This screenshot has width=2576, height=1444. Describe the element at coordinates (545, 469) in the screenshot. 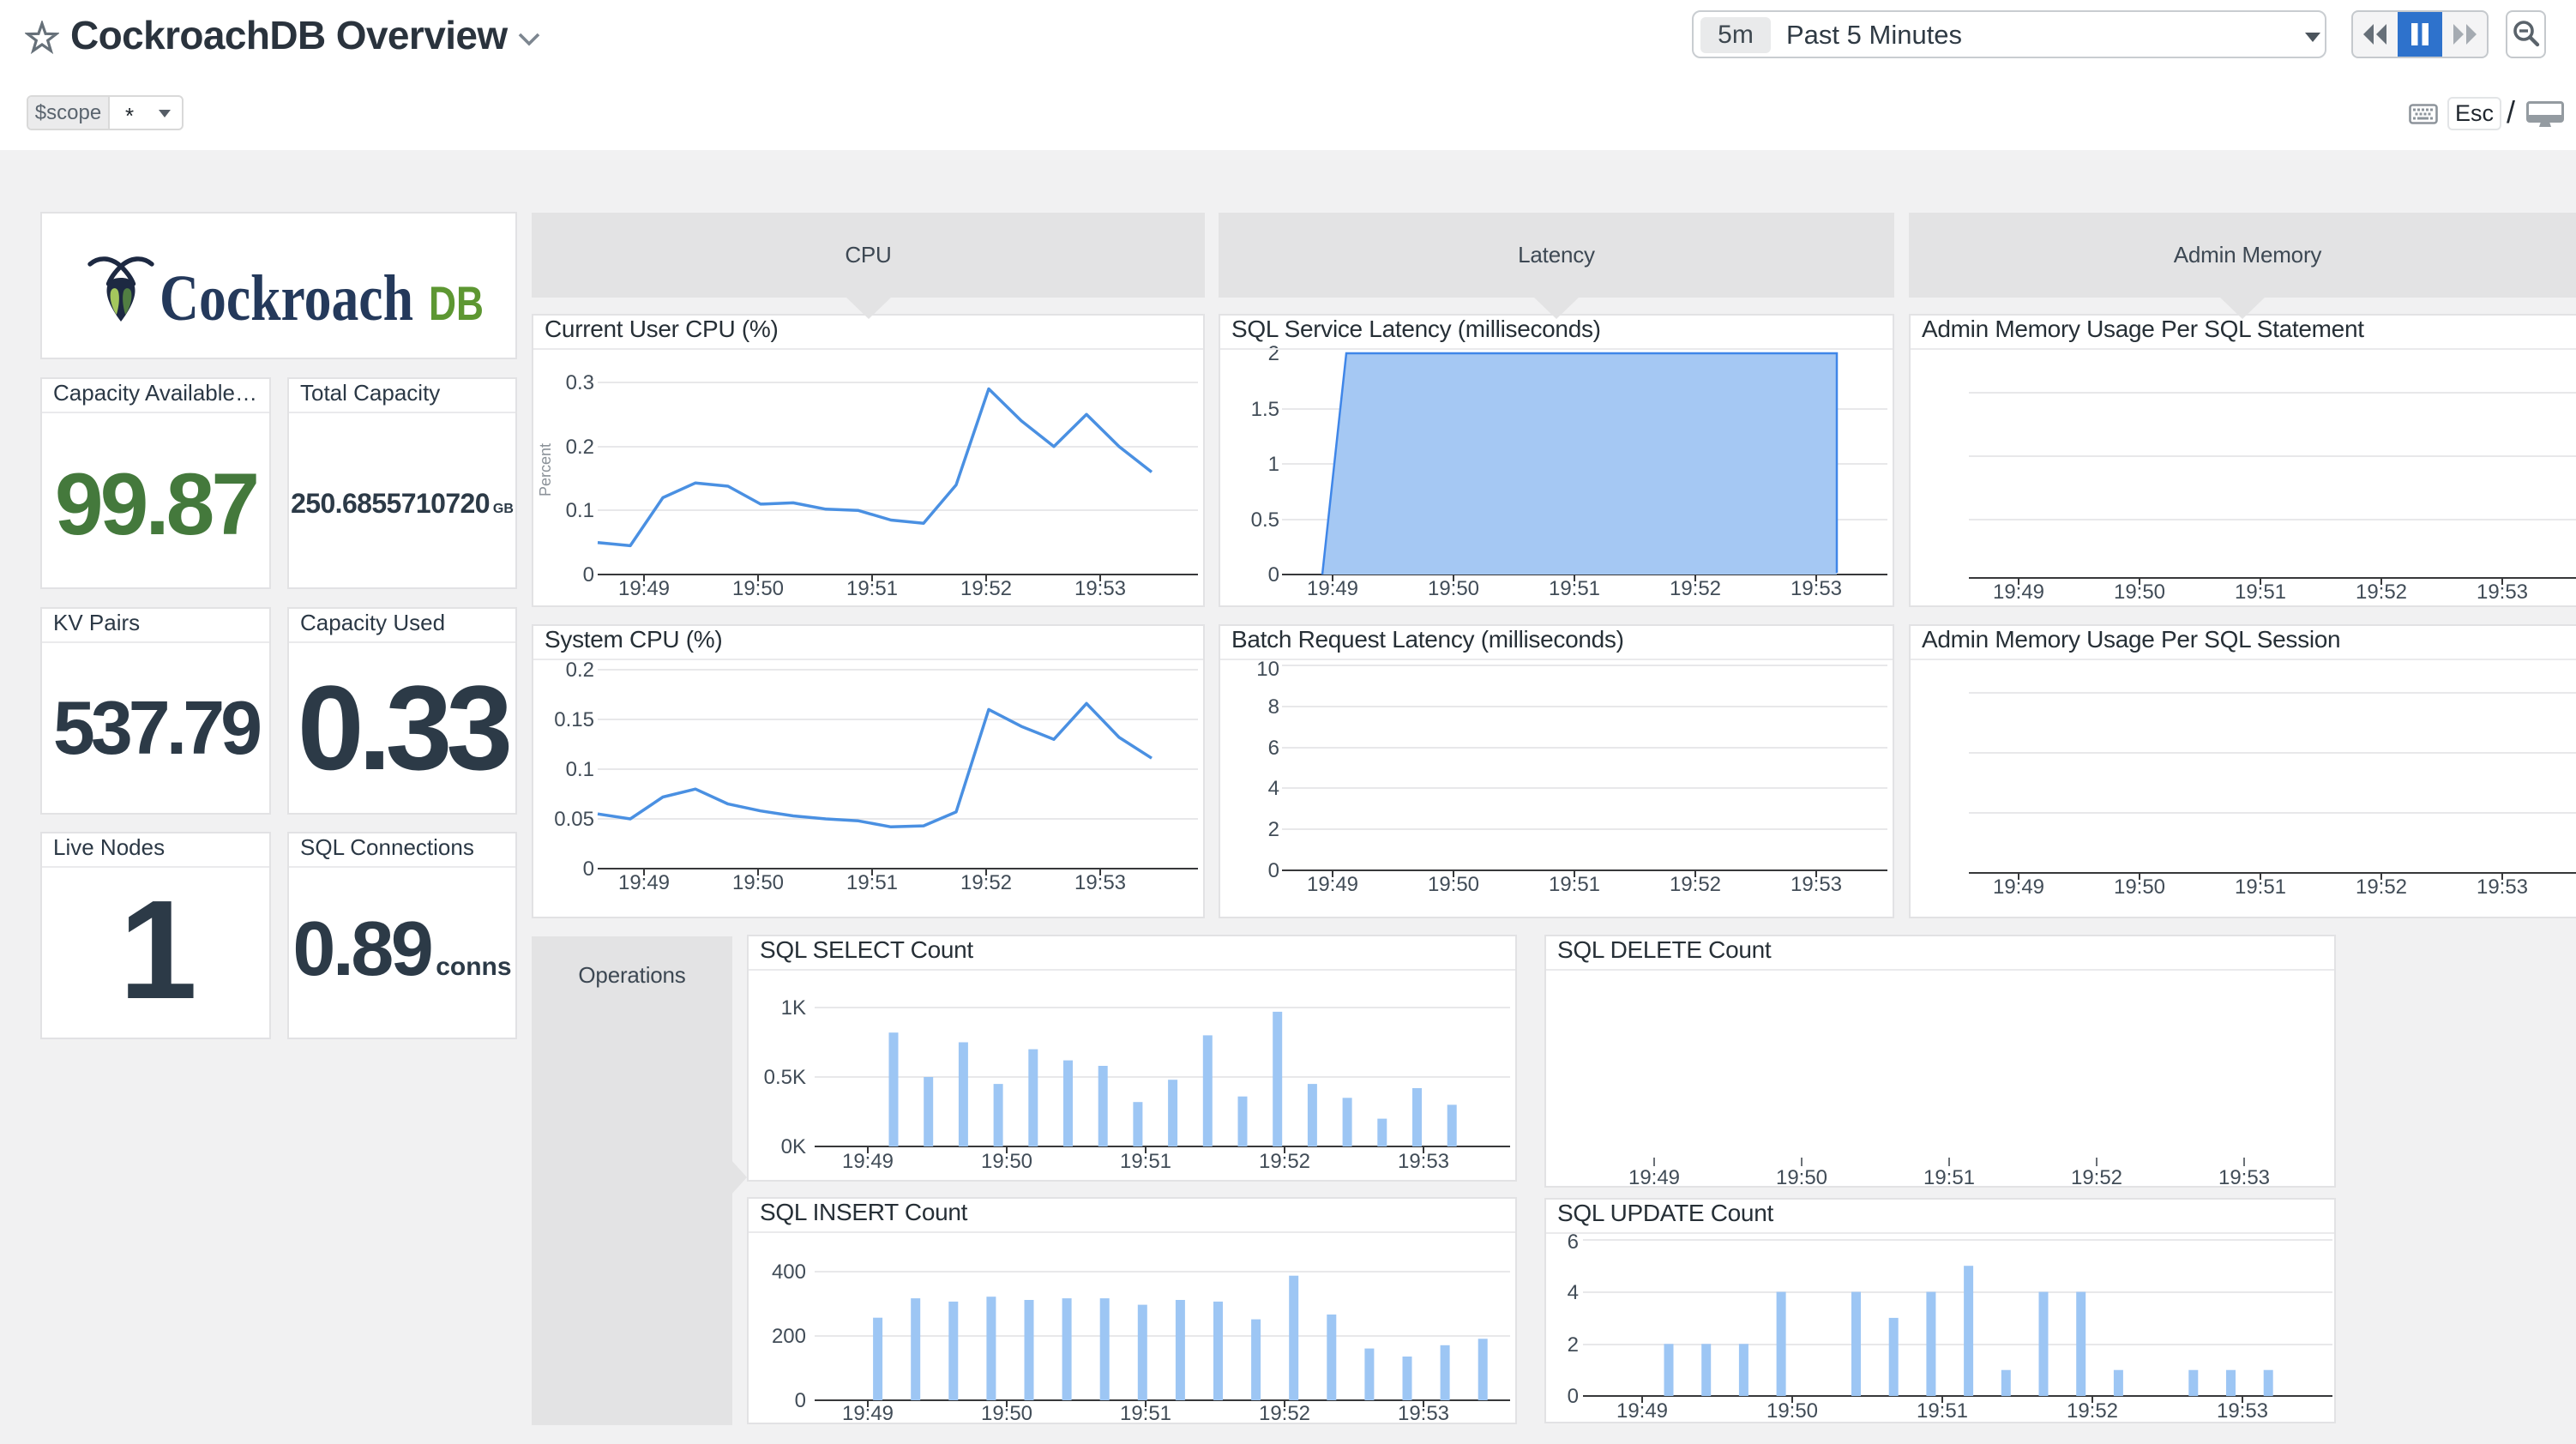

I see `svg-text: Percent` at that location.